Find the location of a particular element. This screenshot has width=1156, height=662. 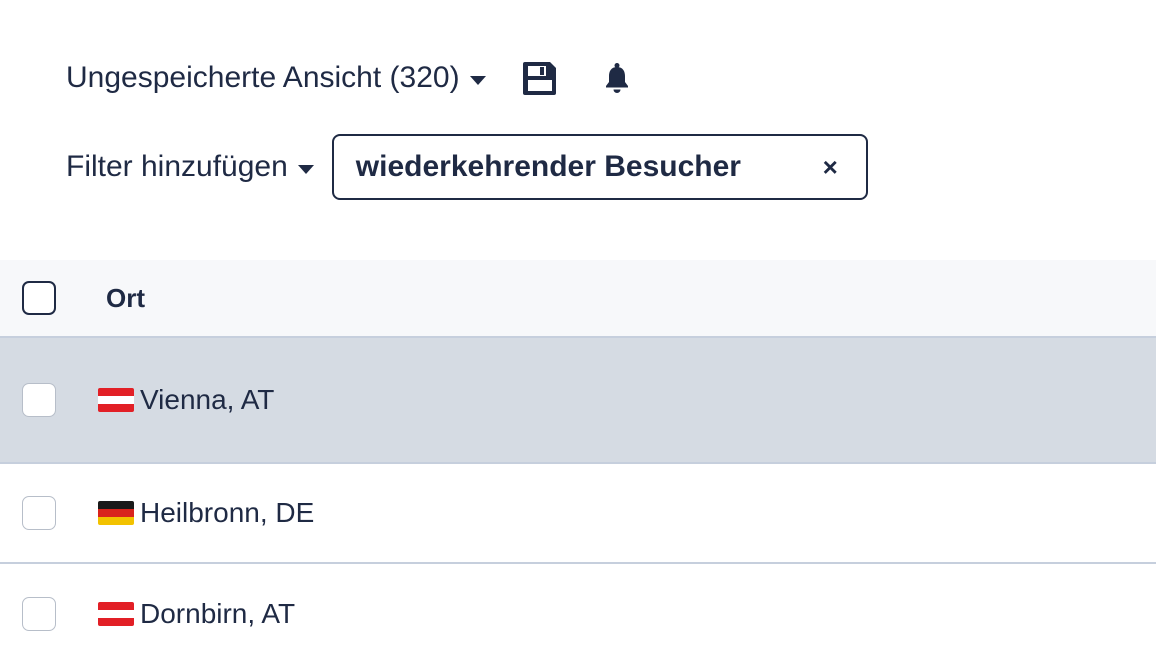

save-icon is located at coordinates (539, 78).